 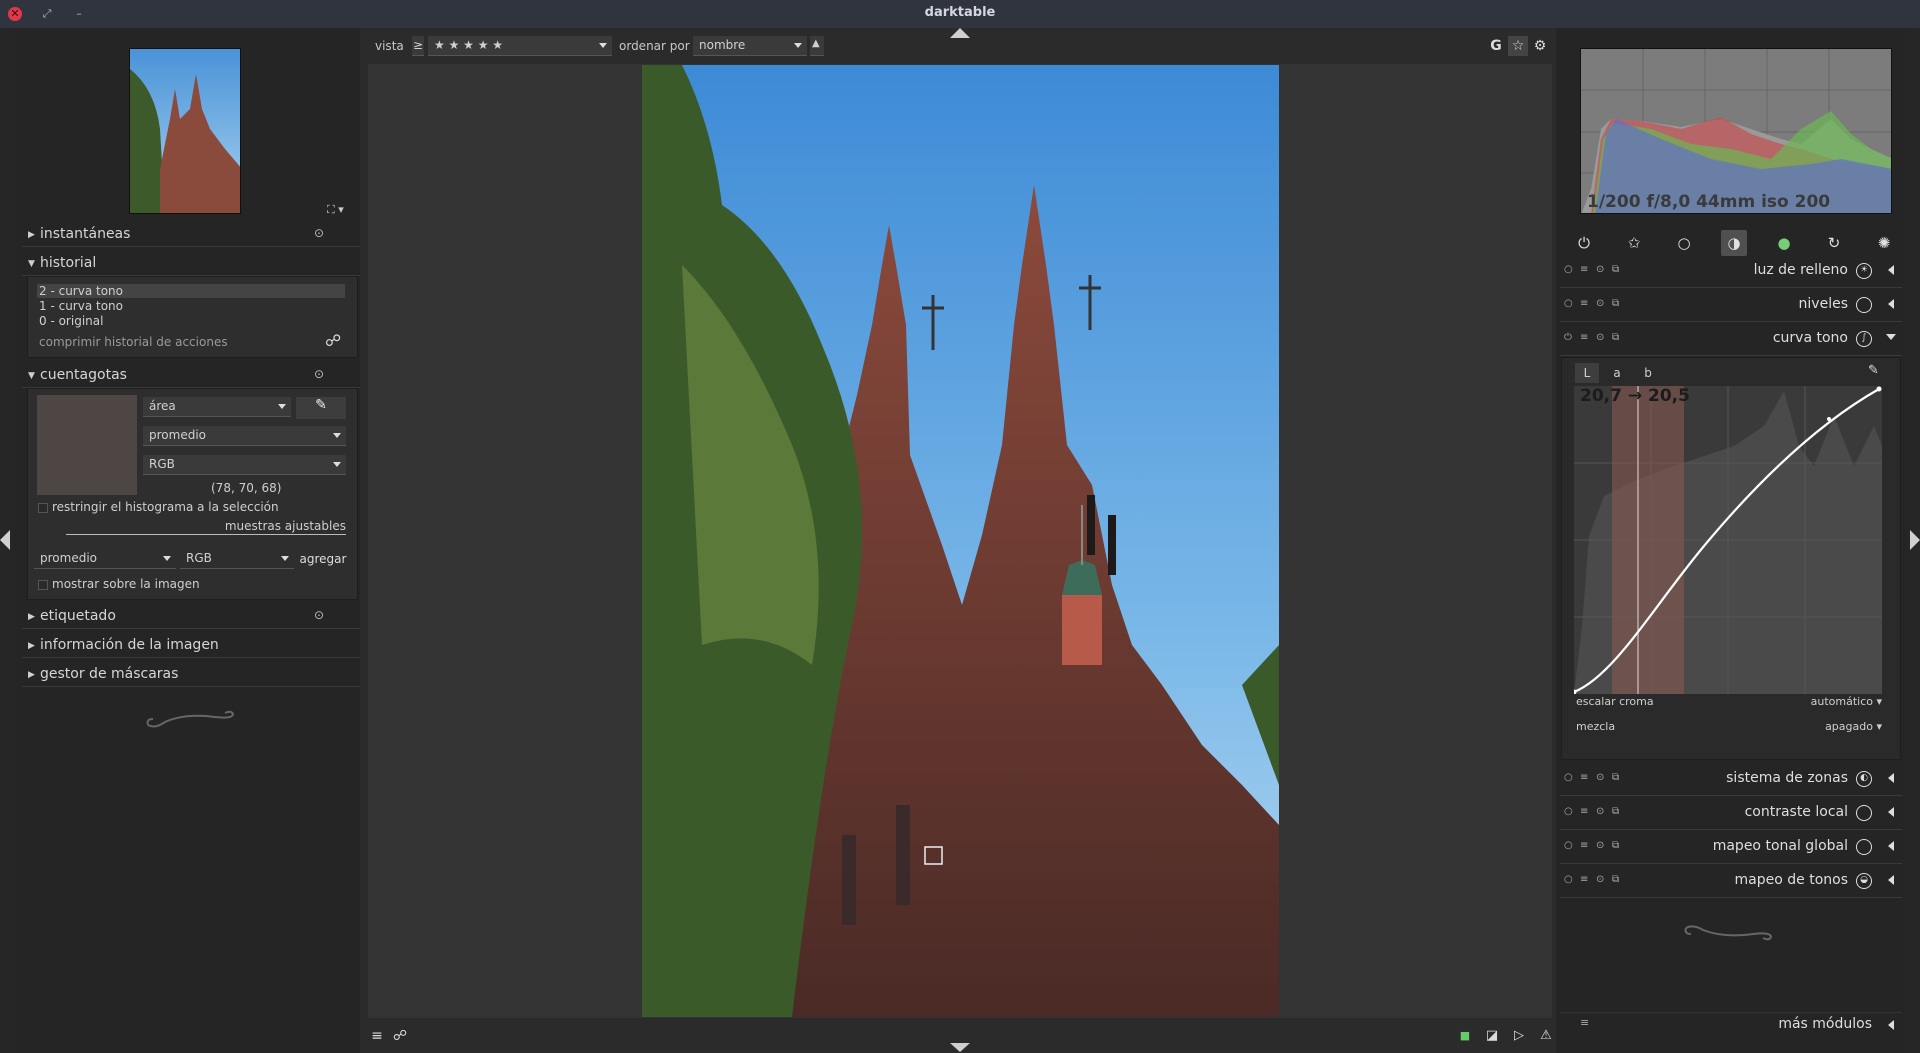 I want to click on picker-colorspace-dropdown: RGB, so click(x=244, y=465).